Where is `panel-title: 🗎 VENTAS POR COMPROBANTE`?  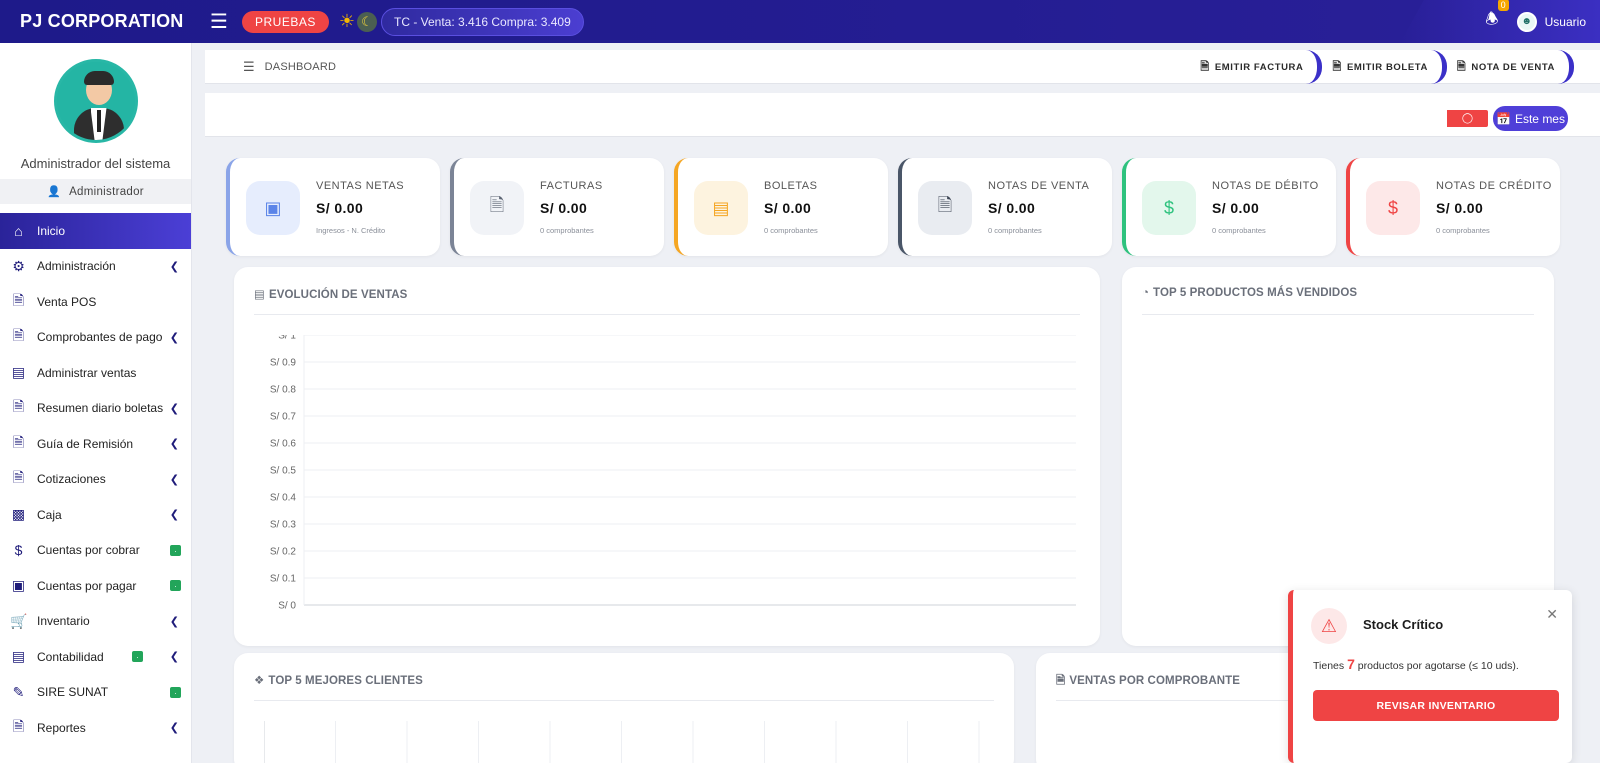
panel-title: 🗎 VENTAS POR COMPROBANTE is located at coordinates (1148, 682).